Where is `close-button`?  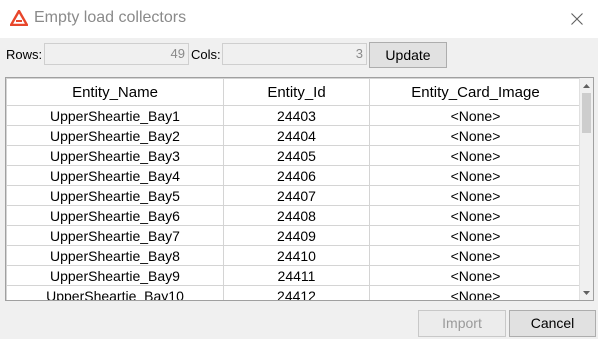 close-button is located at coordinates (577, 19).